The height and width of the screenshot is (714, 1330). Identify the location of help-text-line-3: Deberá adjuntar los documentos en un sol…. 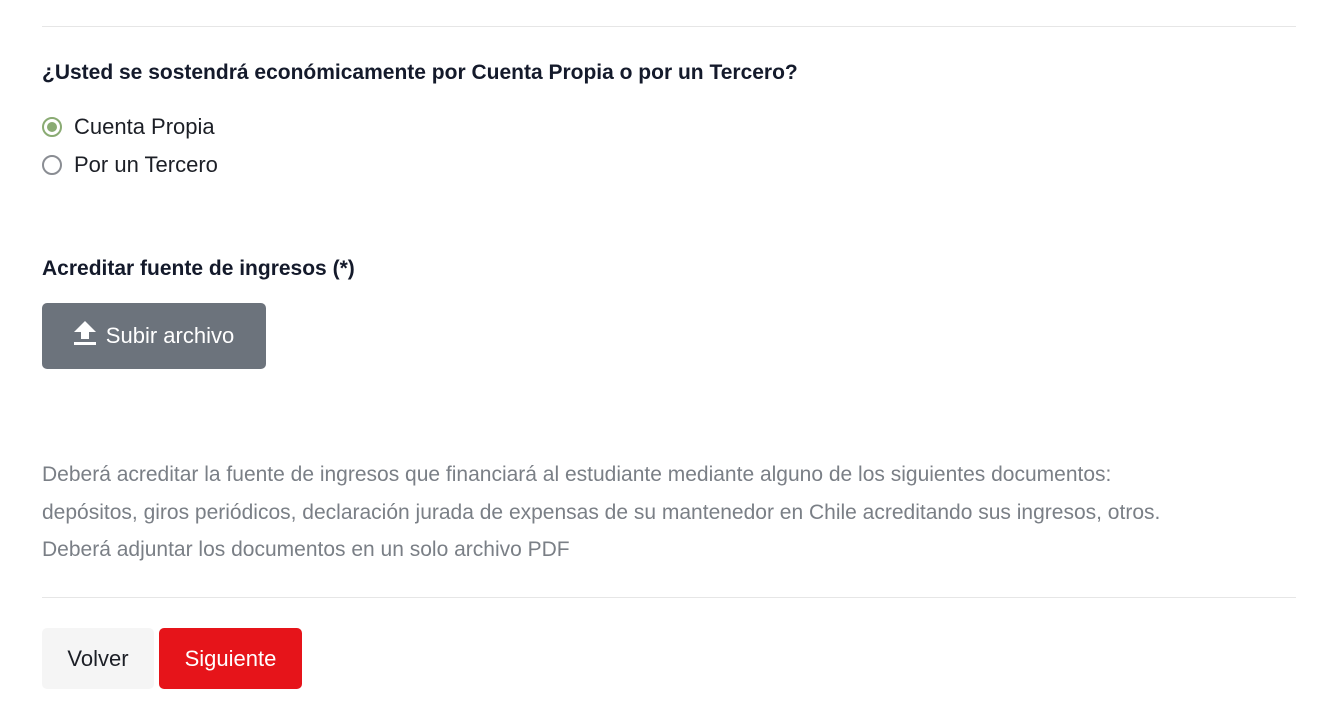
(306, 549).